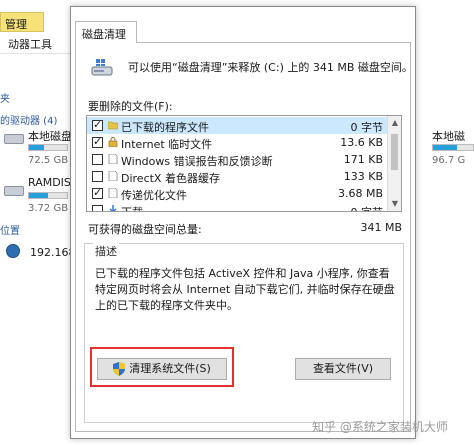  Describe the element at coordinates (238, 193) in the screenshot. I see `list-item: 传递优化文件 3.68 MB` at that location.